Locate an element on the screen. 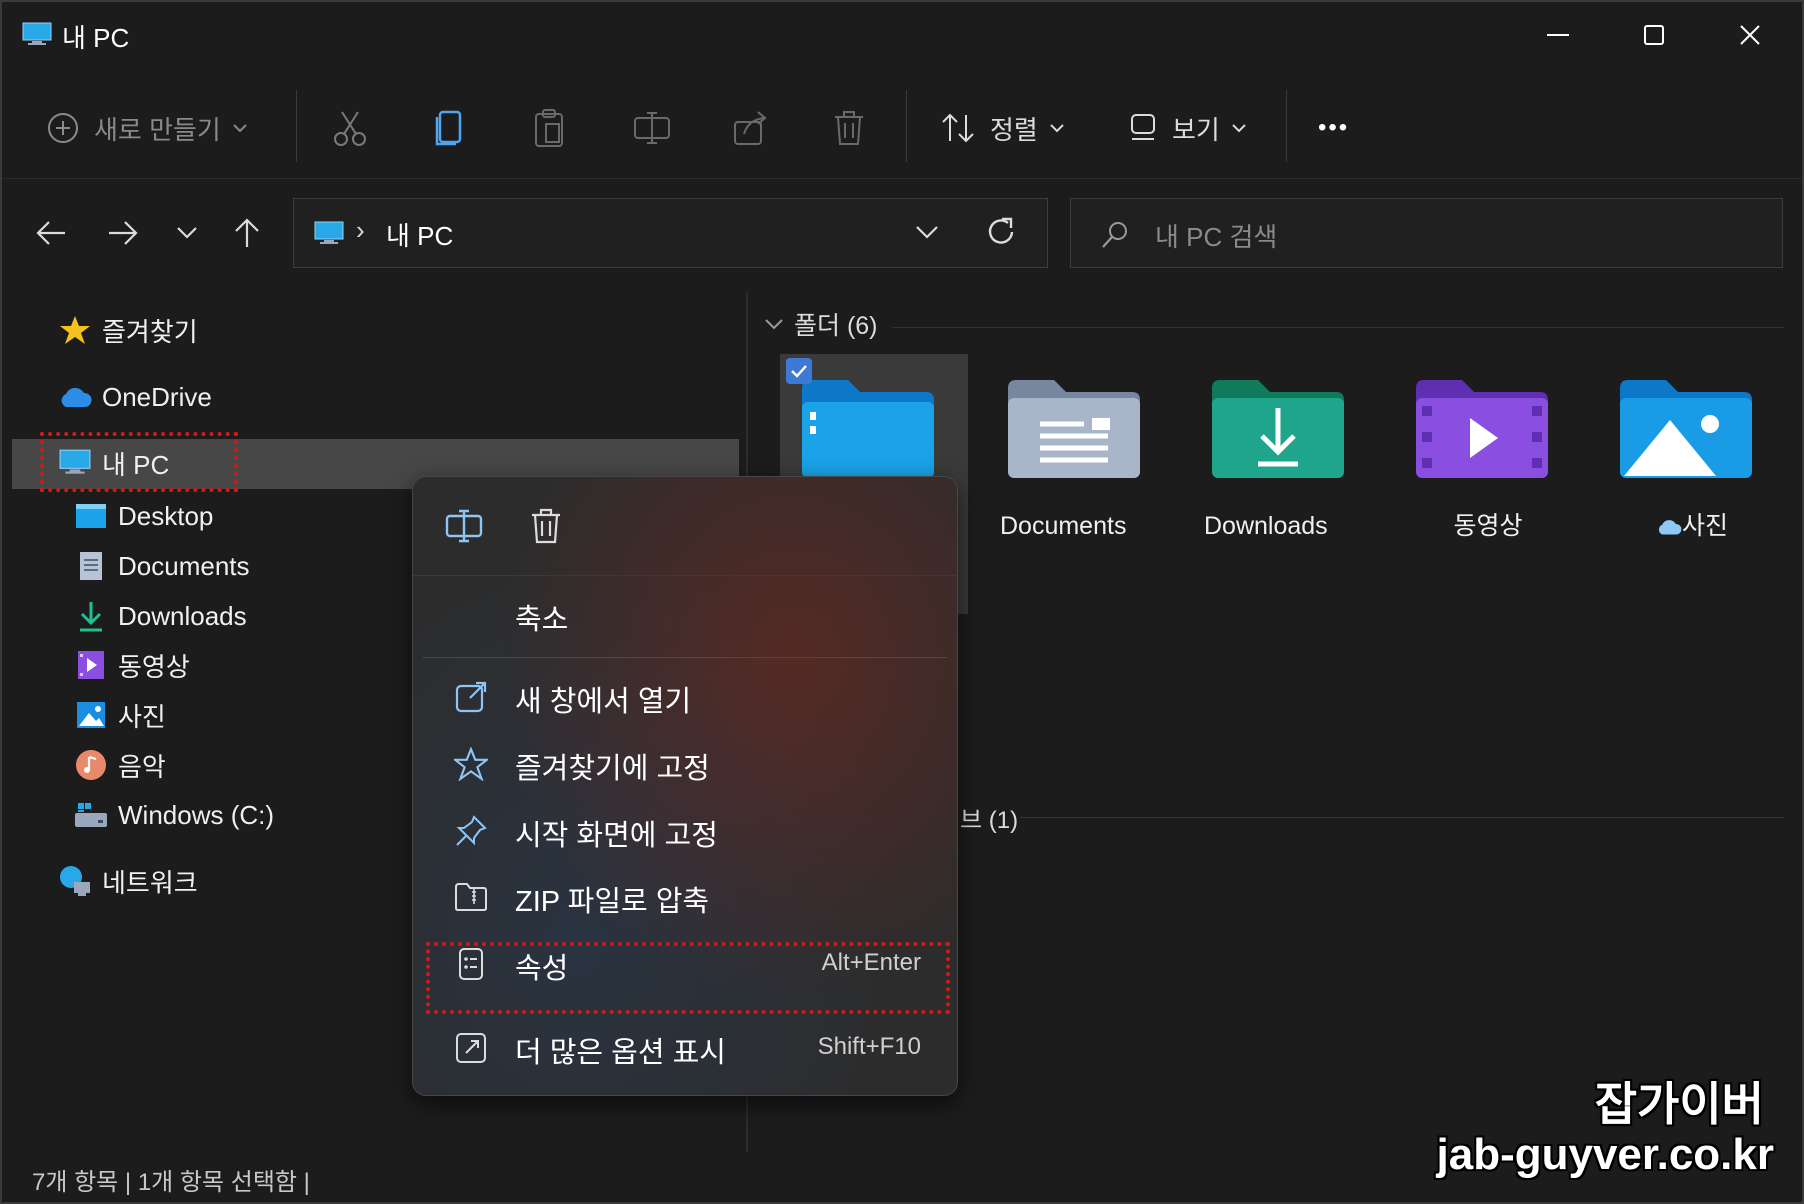  sidebar-item-label: Documents is located at coordinates (184, 565).